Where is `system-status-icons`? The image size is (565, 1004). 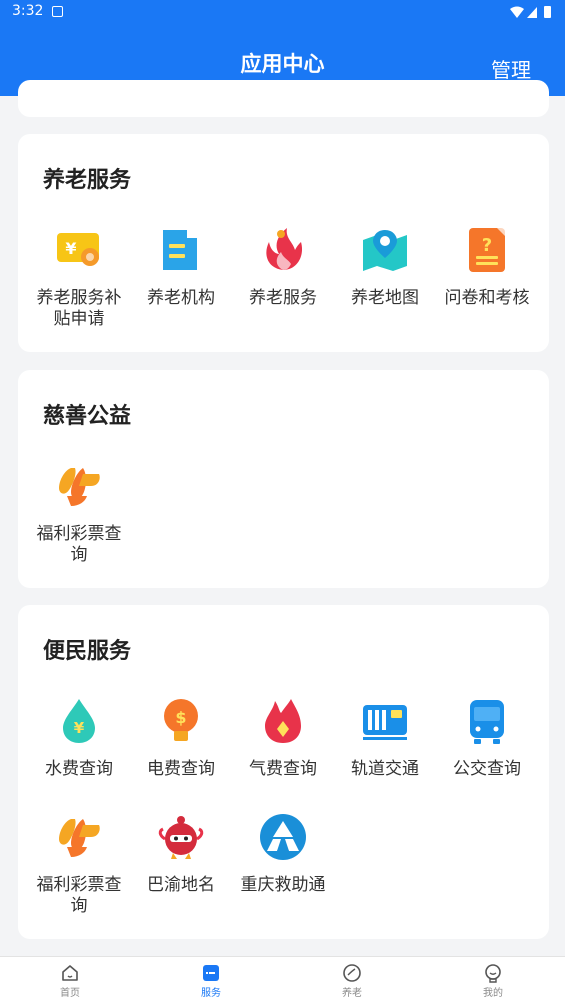
system-status-icons is located at coordinates (530, 12).